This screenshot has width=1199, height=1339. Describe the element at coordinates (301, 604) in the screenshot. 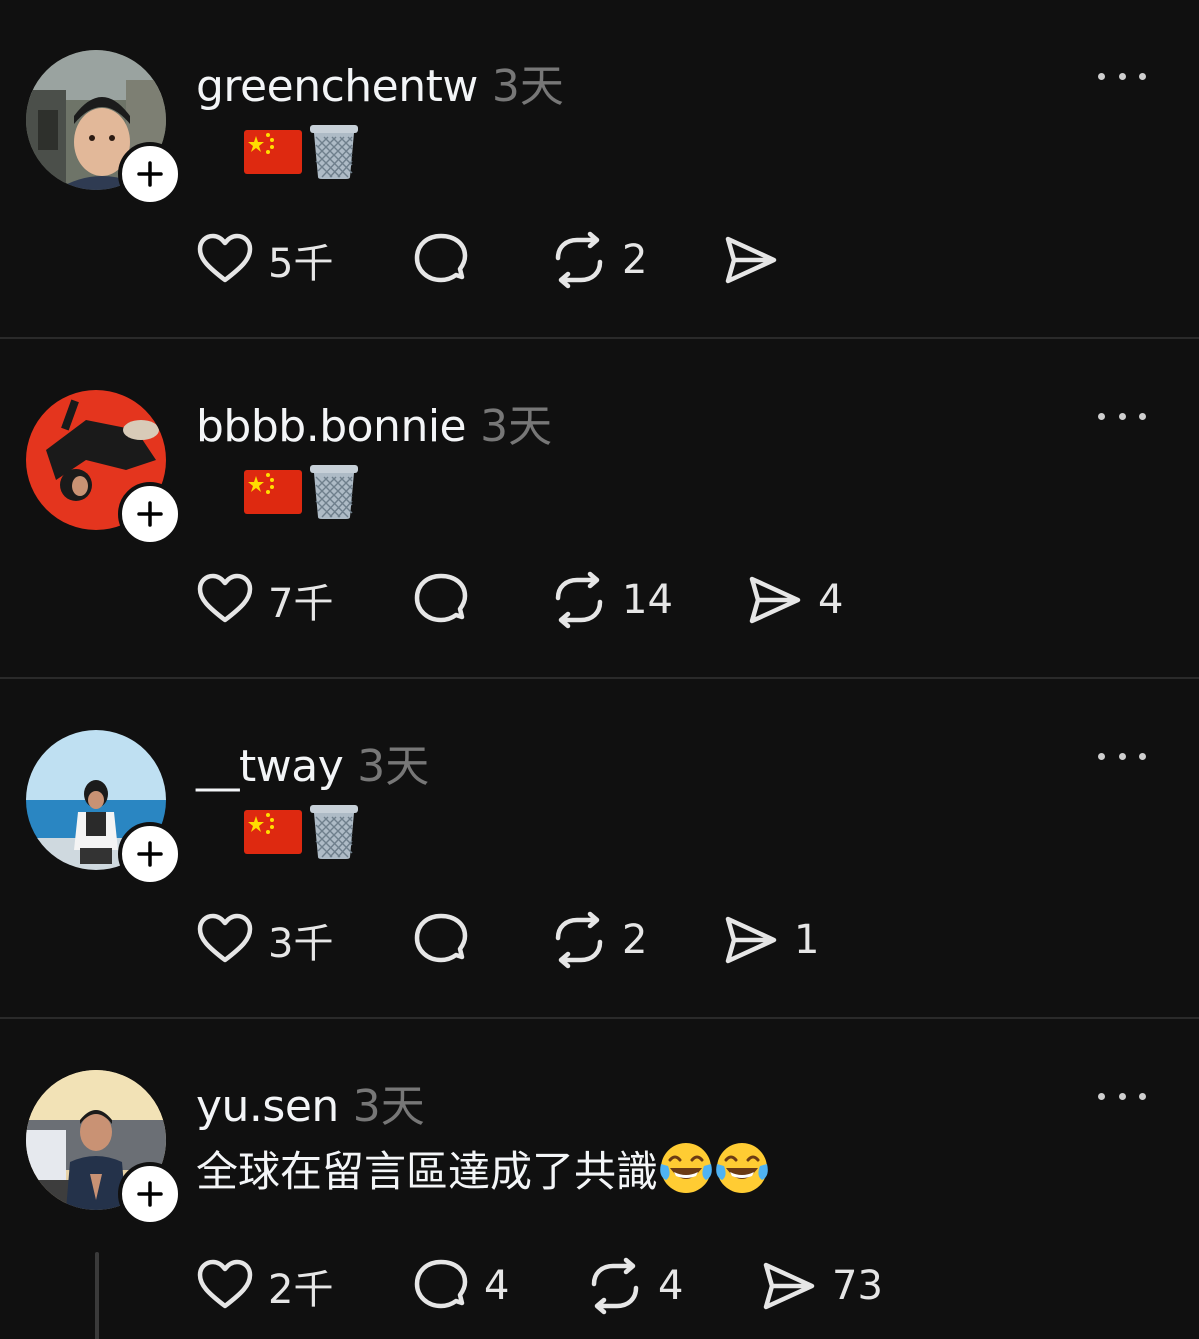

I see `like-count: 7千` at that location.